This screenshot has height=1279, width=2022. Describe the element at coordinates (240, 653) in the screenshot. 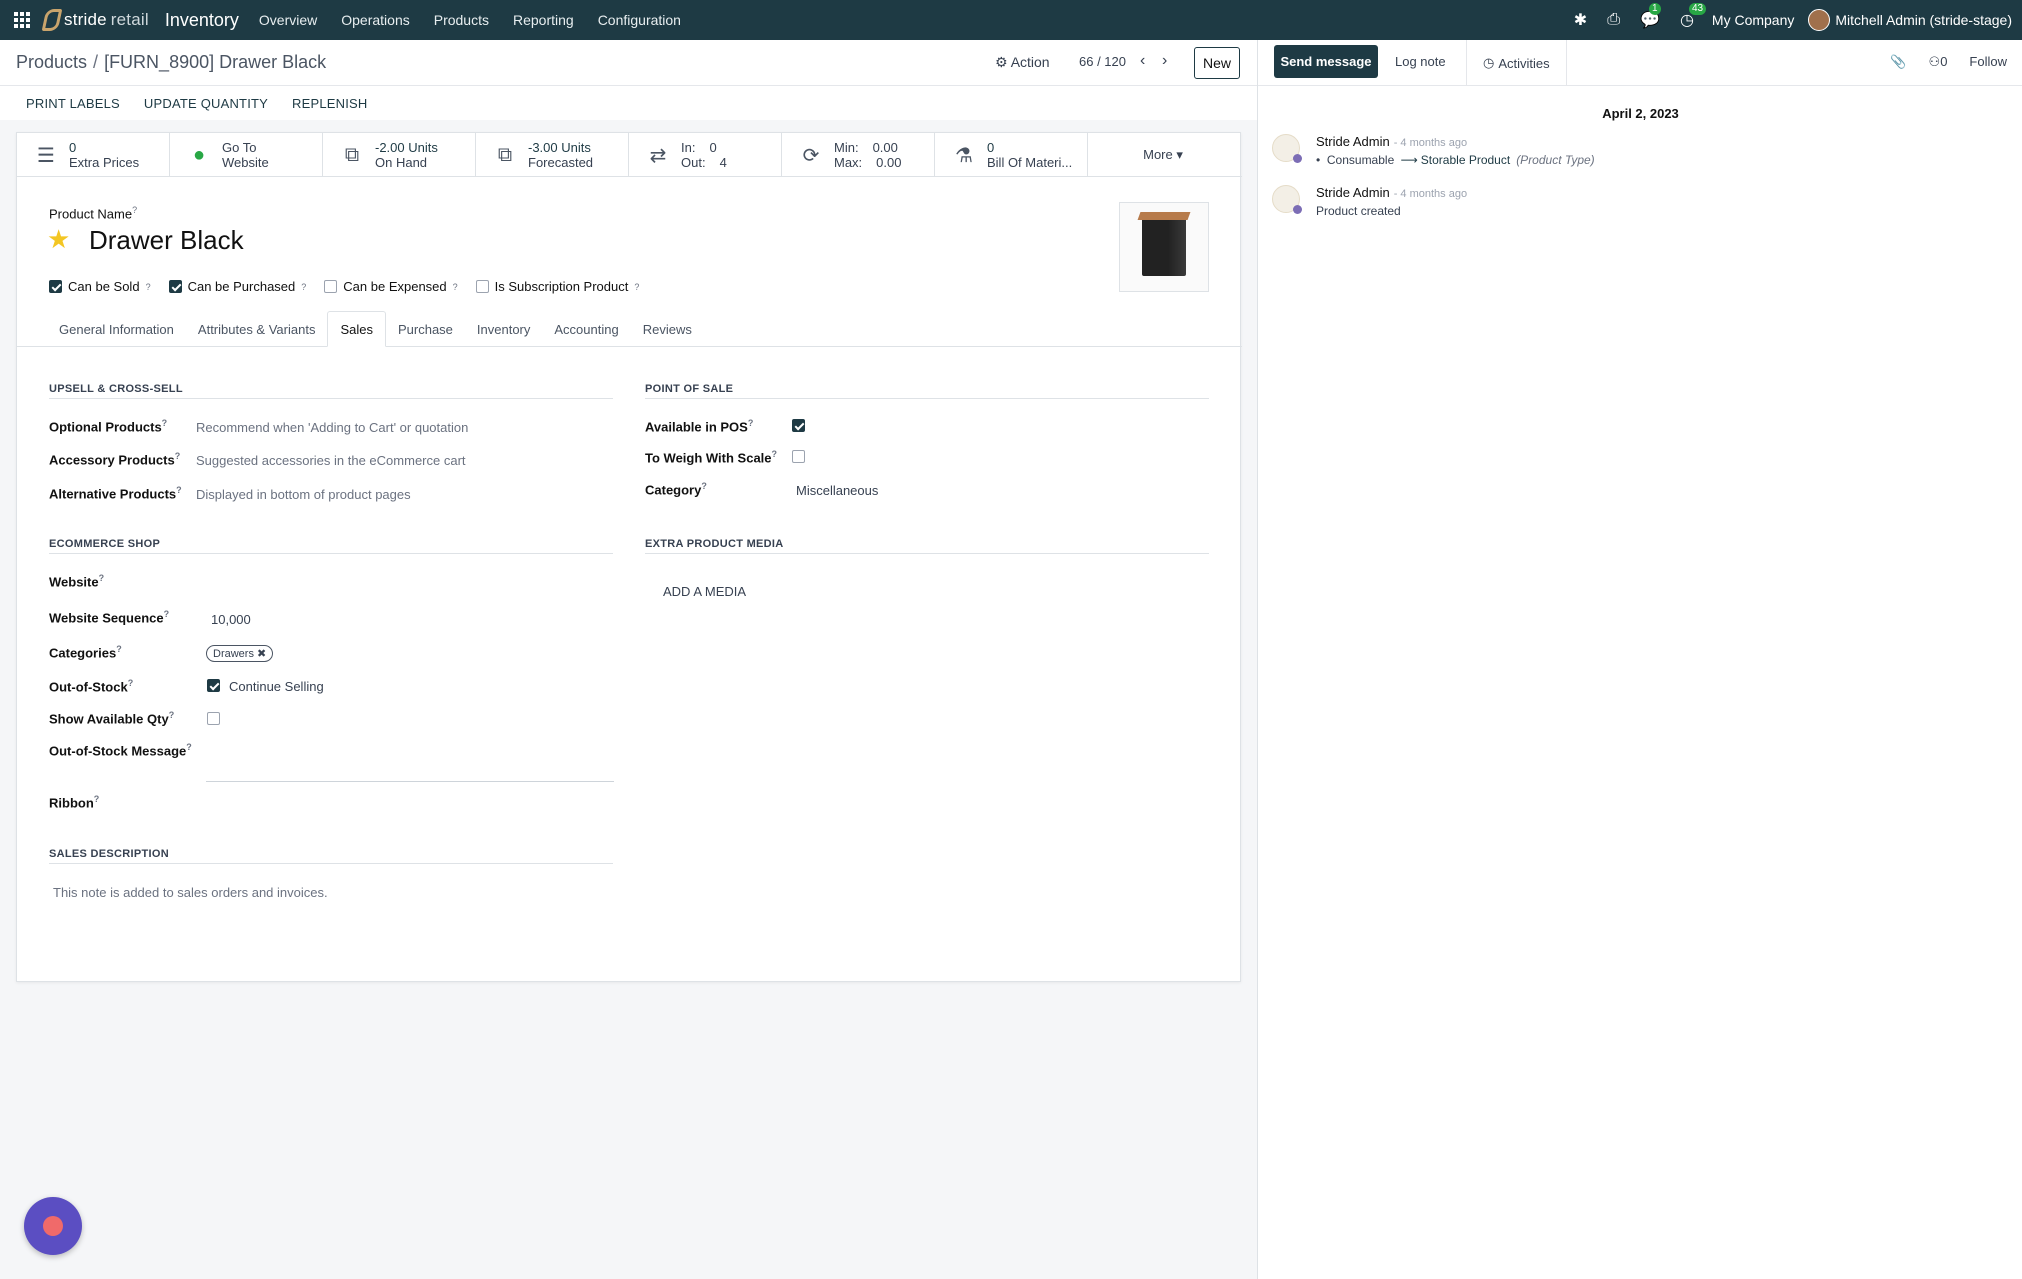

I see `category-tag: Drawers ✖` at that location.